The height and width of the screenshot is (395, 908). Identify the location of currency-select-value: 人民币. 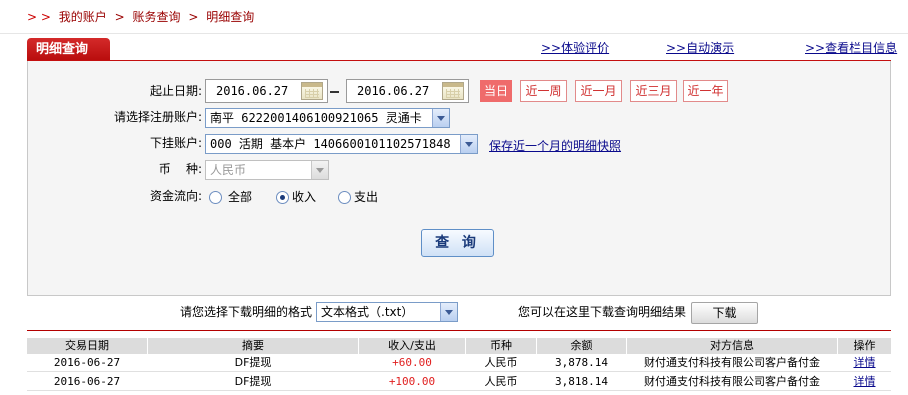
(228, 170).